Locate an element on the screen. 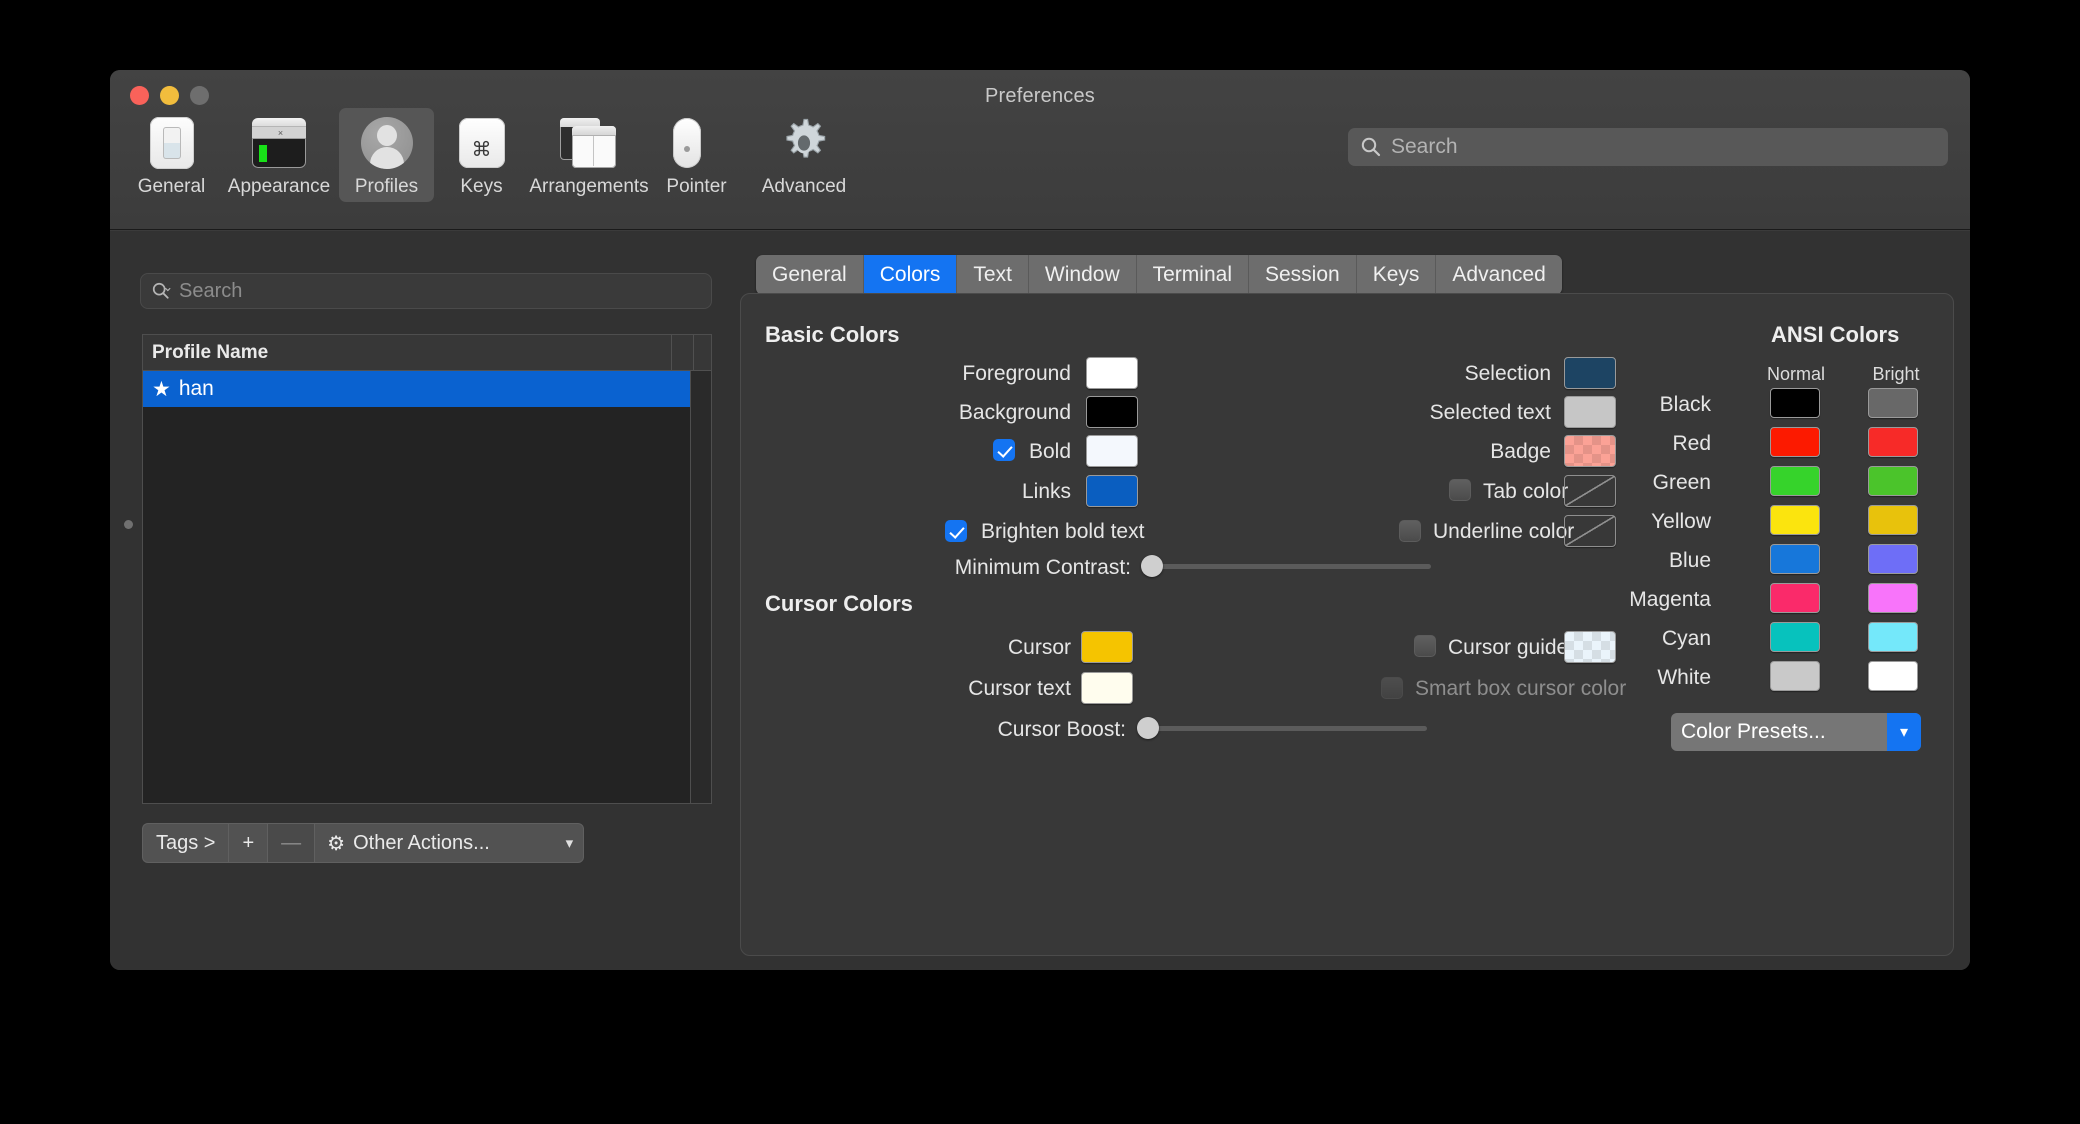  toolbar-label-keys: Keys is located at coordinates (481, 186).